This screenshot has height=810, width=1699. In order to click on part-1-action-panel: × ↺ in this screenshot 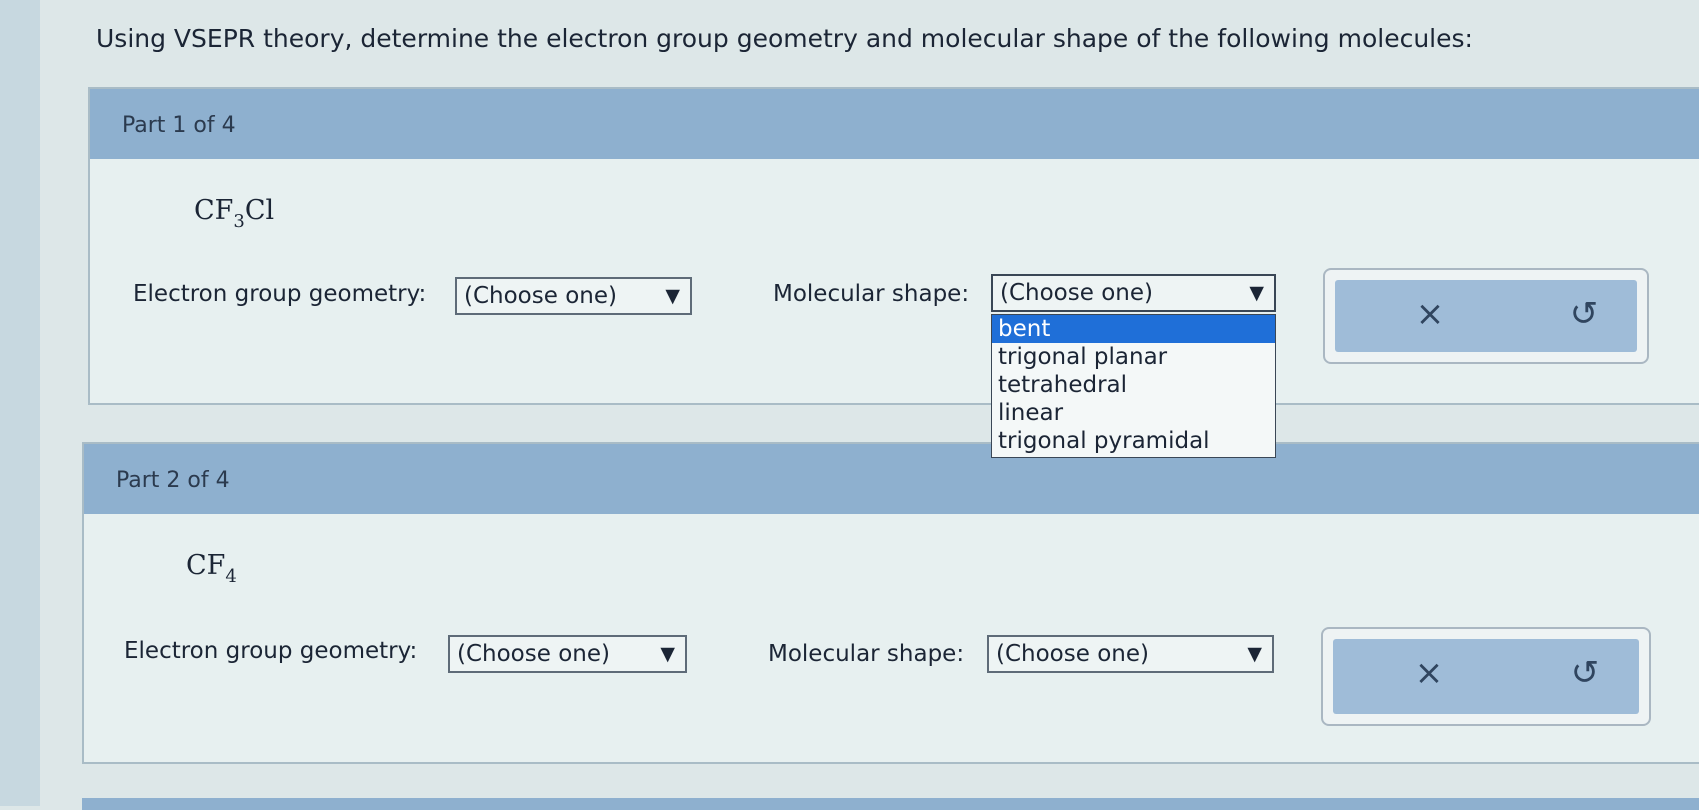, I will do `click(1486, 316)`.